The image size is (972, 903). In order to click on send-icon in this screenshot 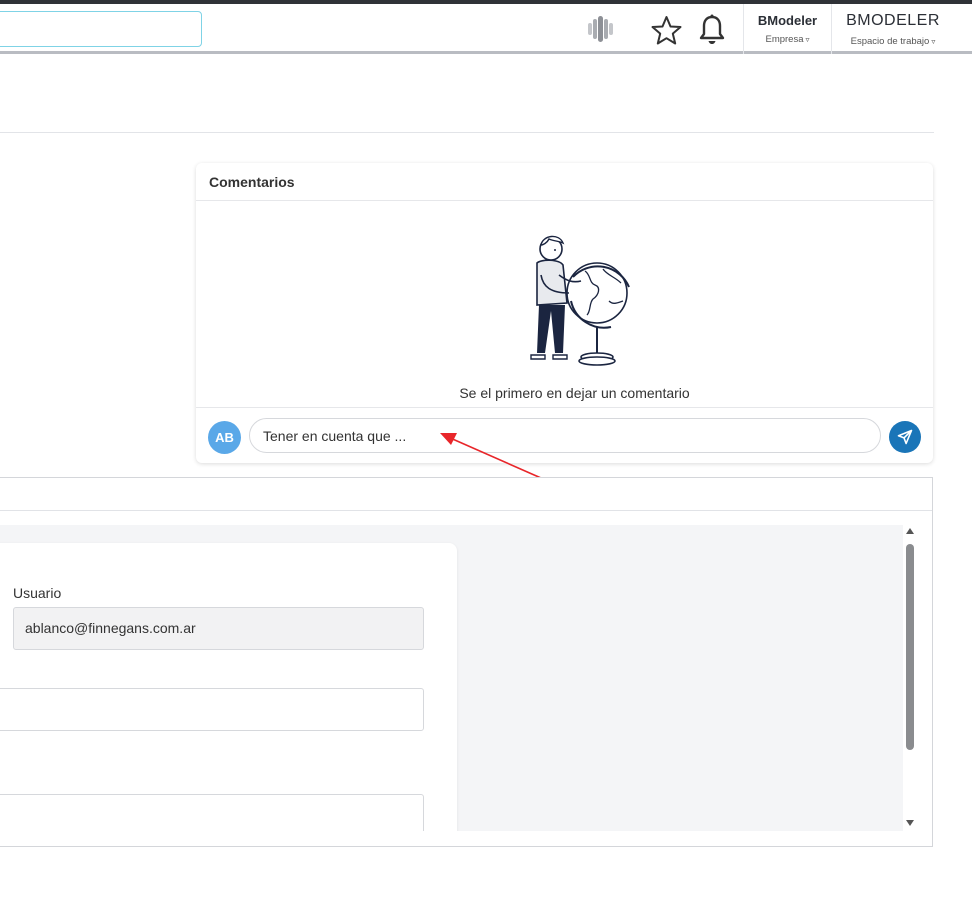, I will do `click(905, 437)`.